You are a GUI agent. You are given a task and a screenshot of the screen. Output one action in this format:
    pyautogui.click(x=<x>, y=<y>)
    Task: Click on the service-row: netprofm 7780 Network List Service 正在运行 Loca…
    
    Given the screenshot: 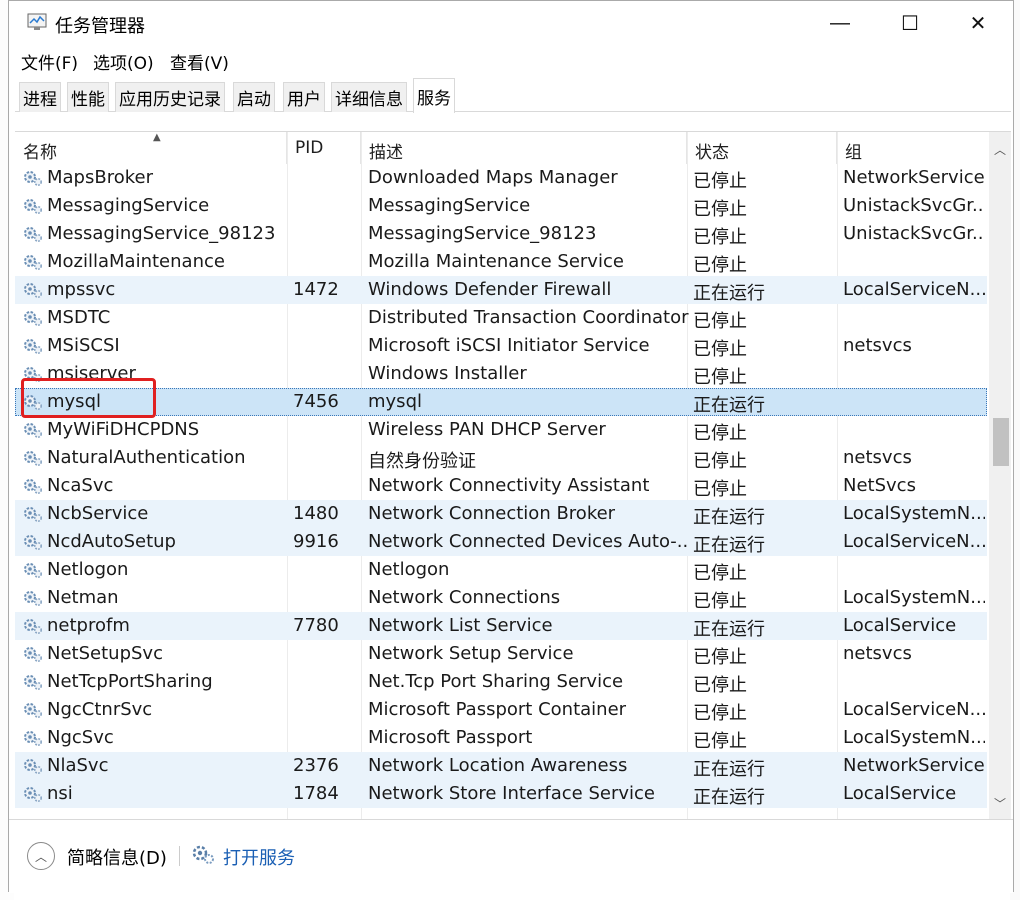 What is the action you would take?
    pyautogui.click(x=501, y=626)
    